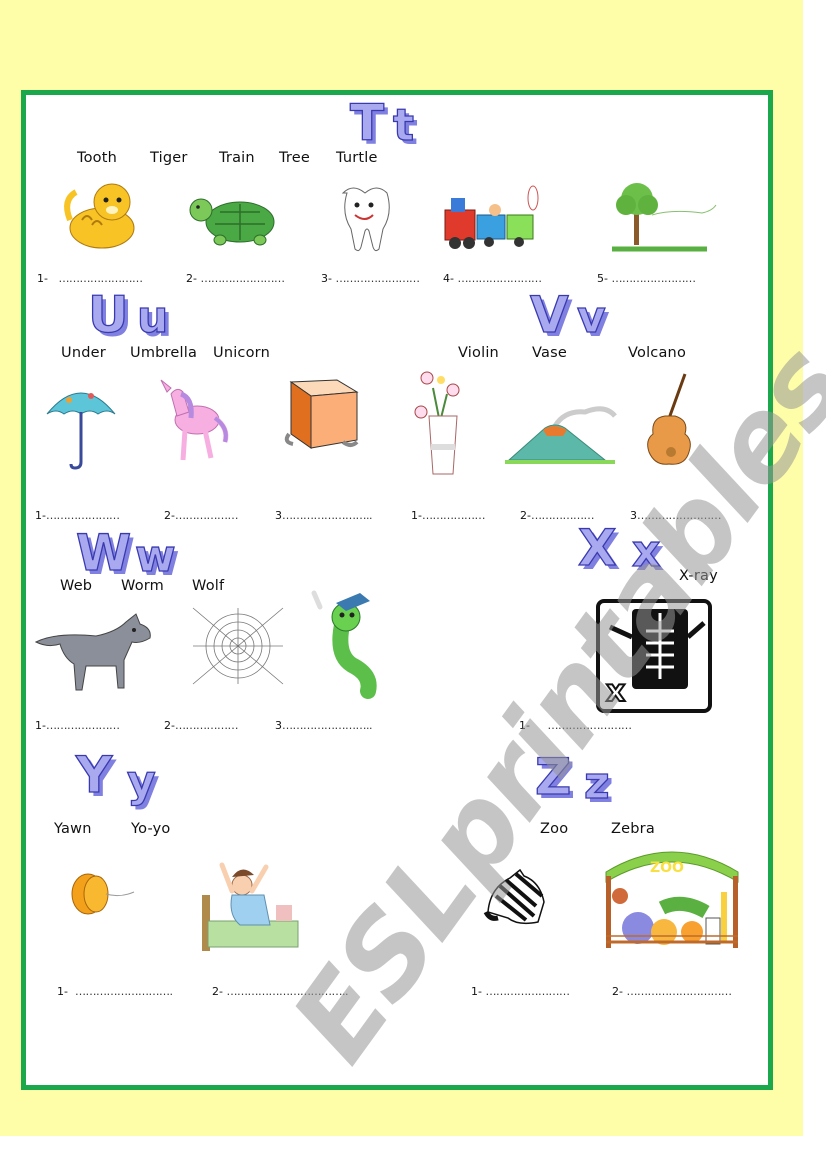 The width and height of the screenshot is (826, 1169). What do you see at coordinates (155, 556) in the screenshot?
I see `letter-w-lower: w` at bounding box center [155, 556].